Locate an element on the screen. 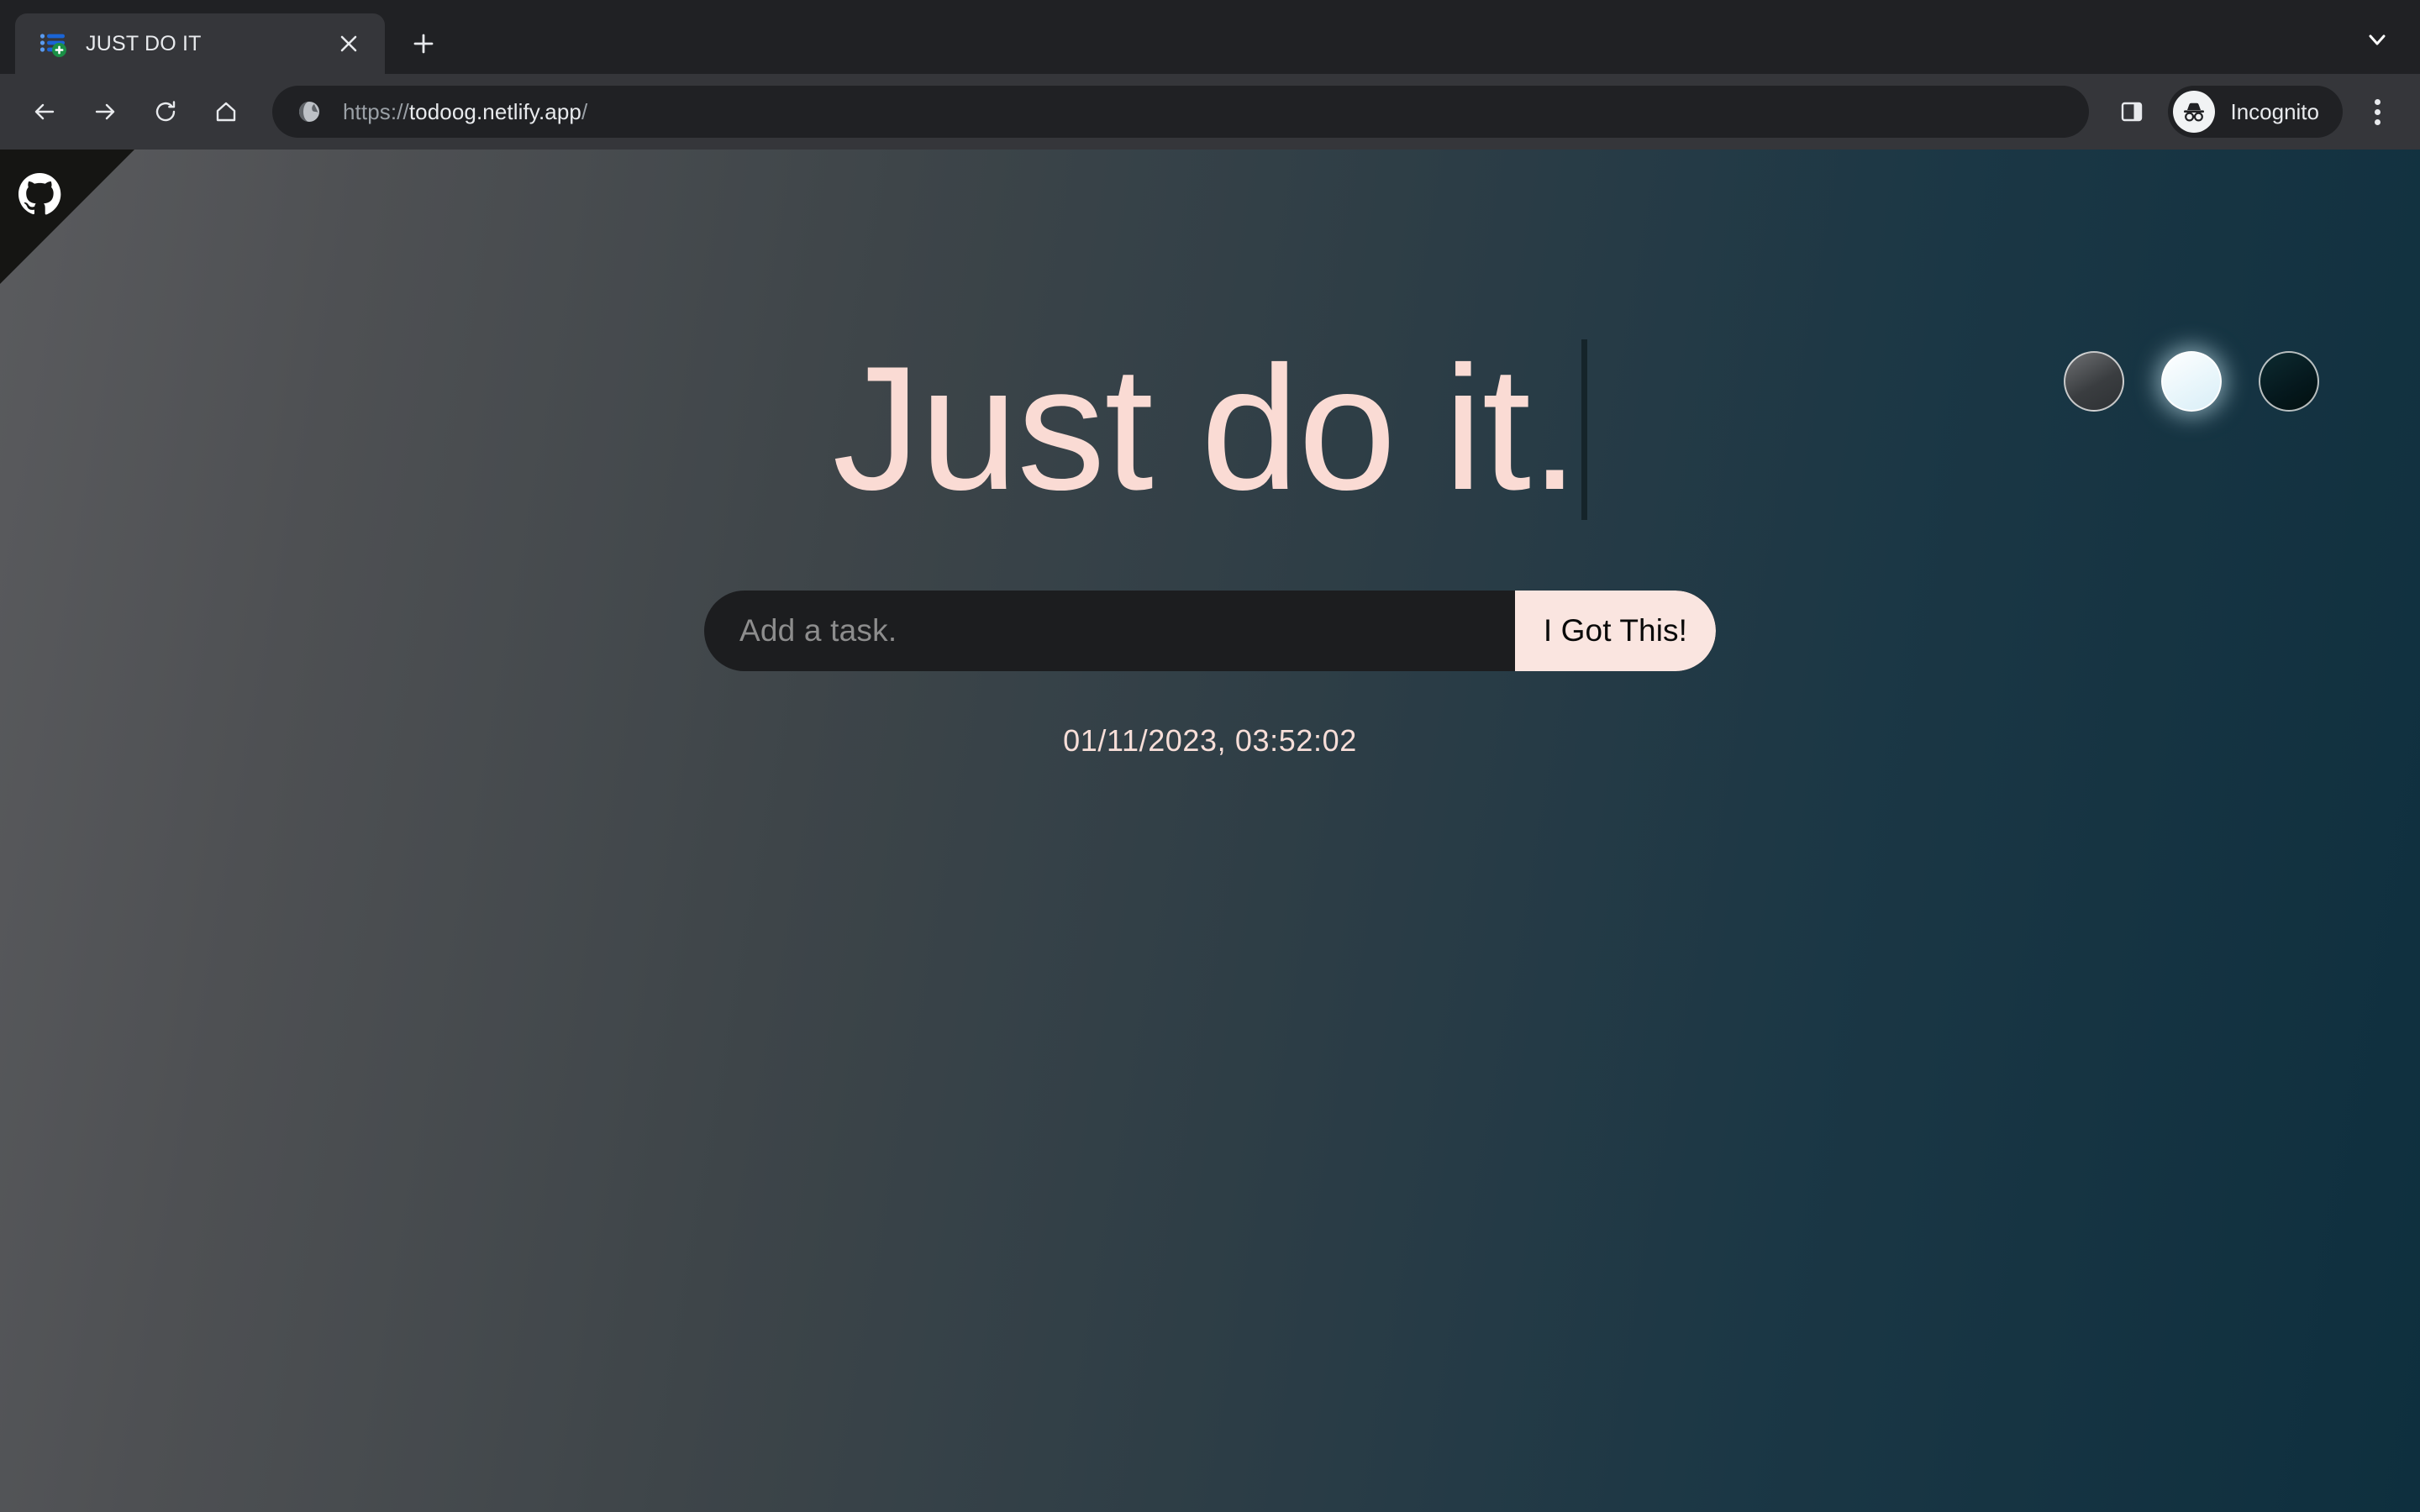 The height and width of the screenshot is (1512, 2420). url-scheme: https:// is located at coordinates (376, 111).